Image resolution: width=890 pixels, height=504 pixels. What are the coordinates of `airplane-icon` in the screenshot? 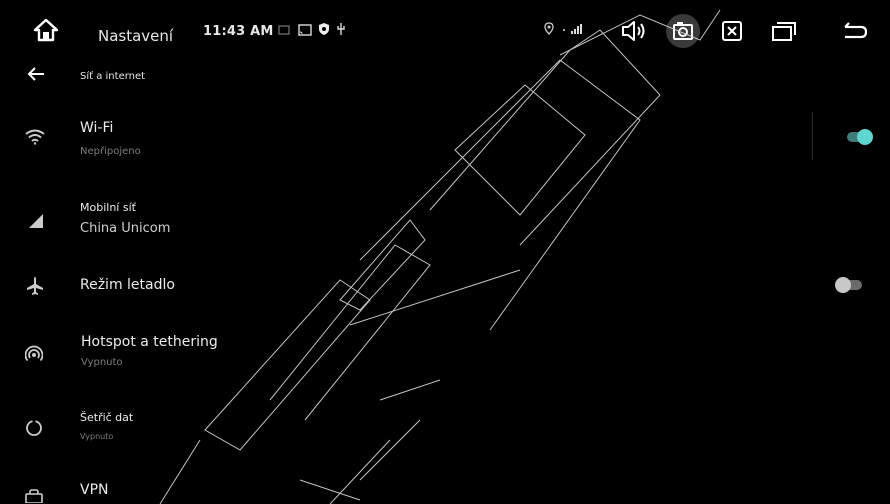 It's located at (35, 286).